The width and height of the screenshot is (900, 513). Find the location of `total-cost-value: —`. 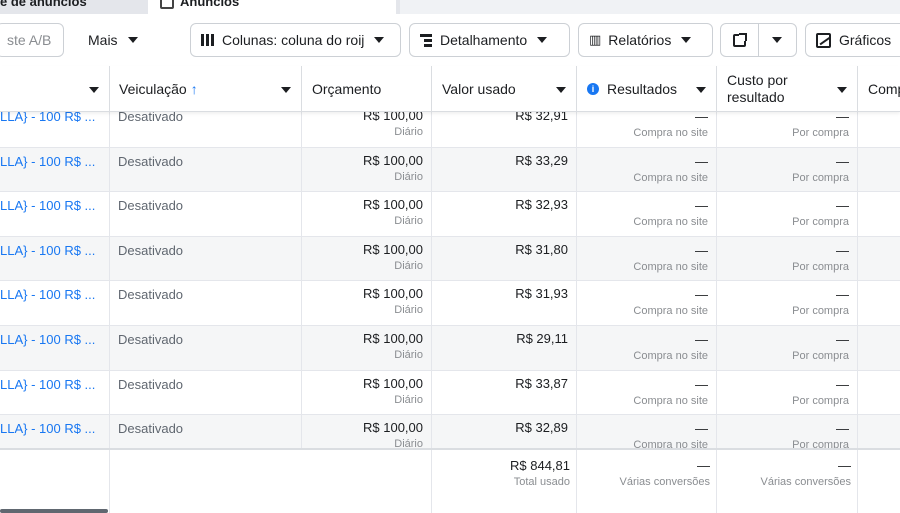

total-cost-value: — is located at coordinates (844, 465).